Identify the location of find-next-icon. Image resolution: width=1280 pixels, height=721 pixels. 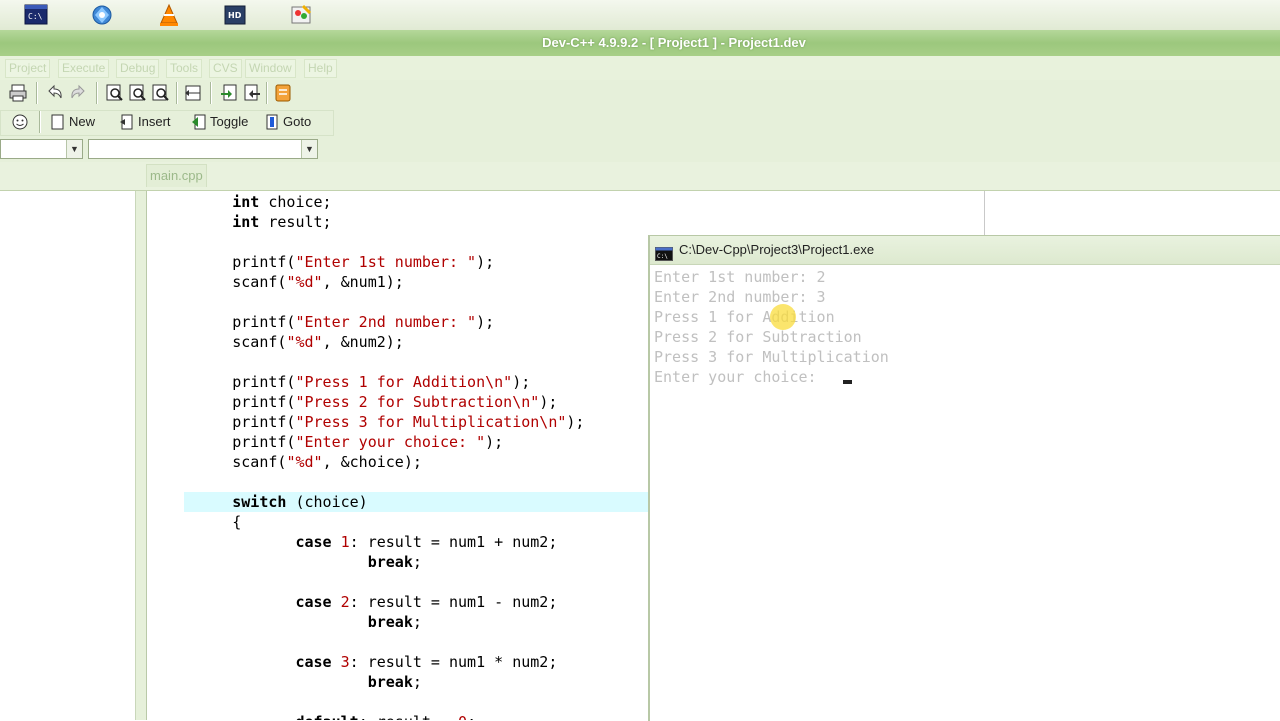
(161, 93).